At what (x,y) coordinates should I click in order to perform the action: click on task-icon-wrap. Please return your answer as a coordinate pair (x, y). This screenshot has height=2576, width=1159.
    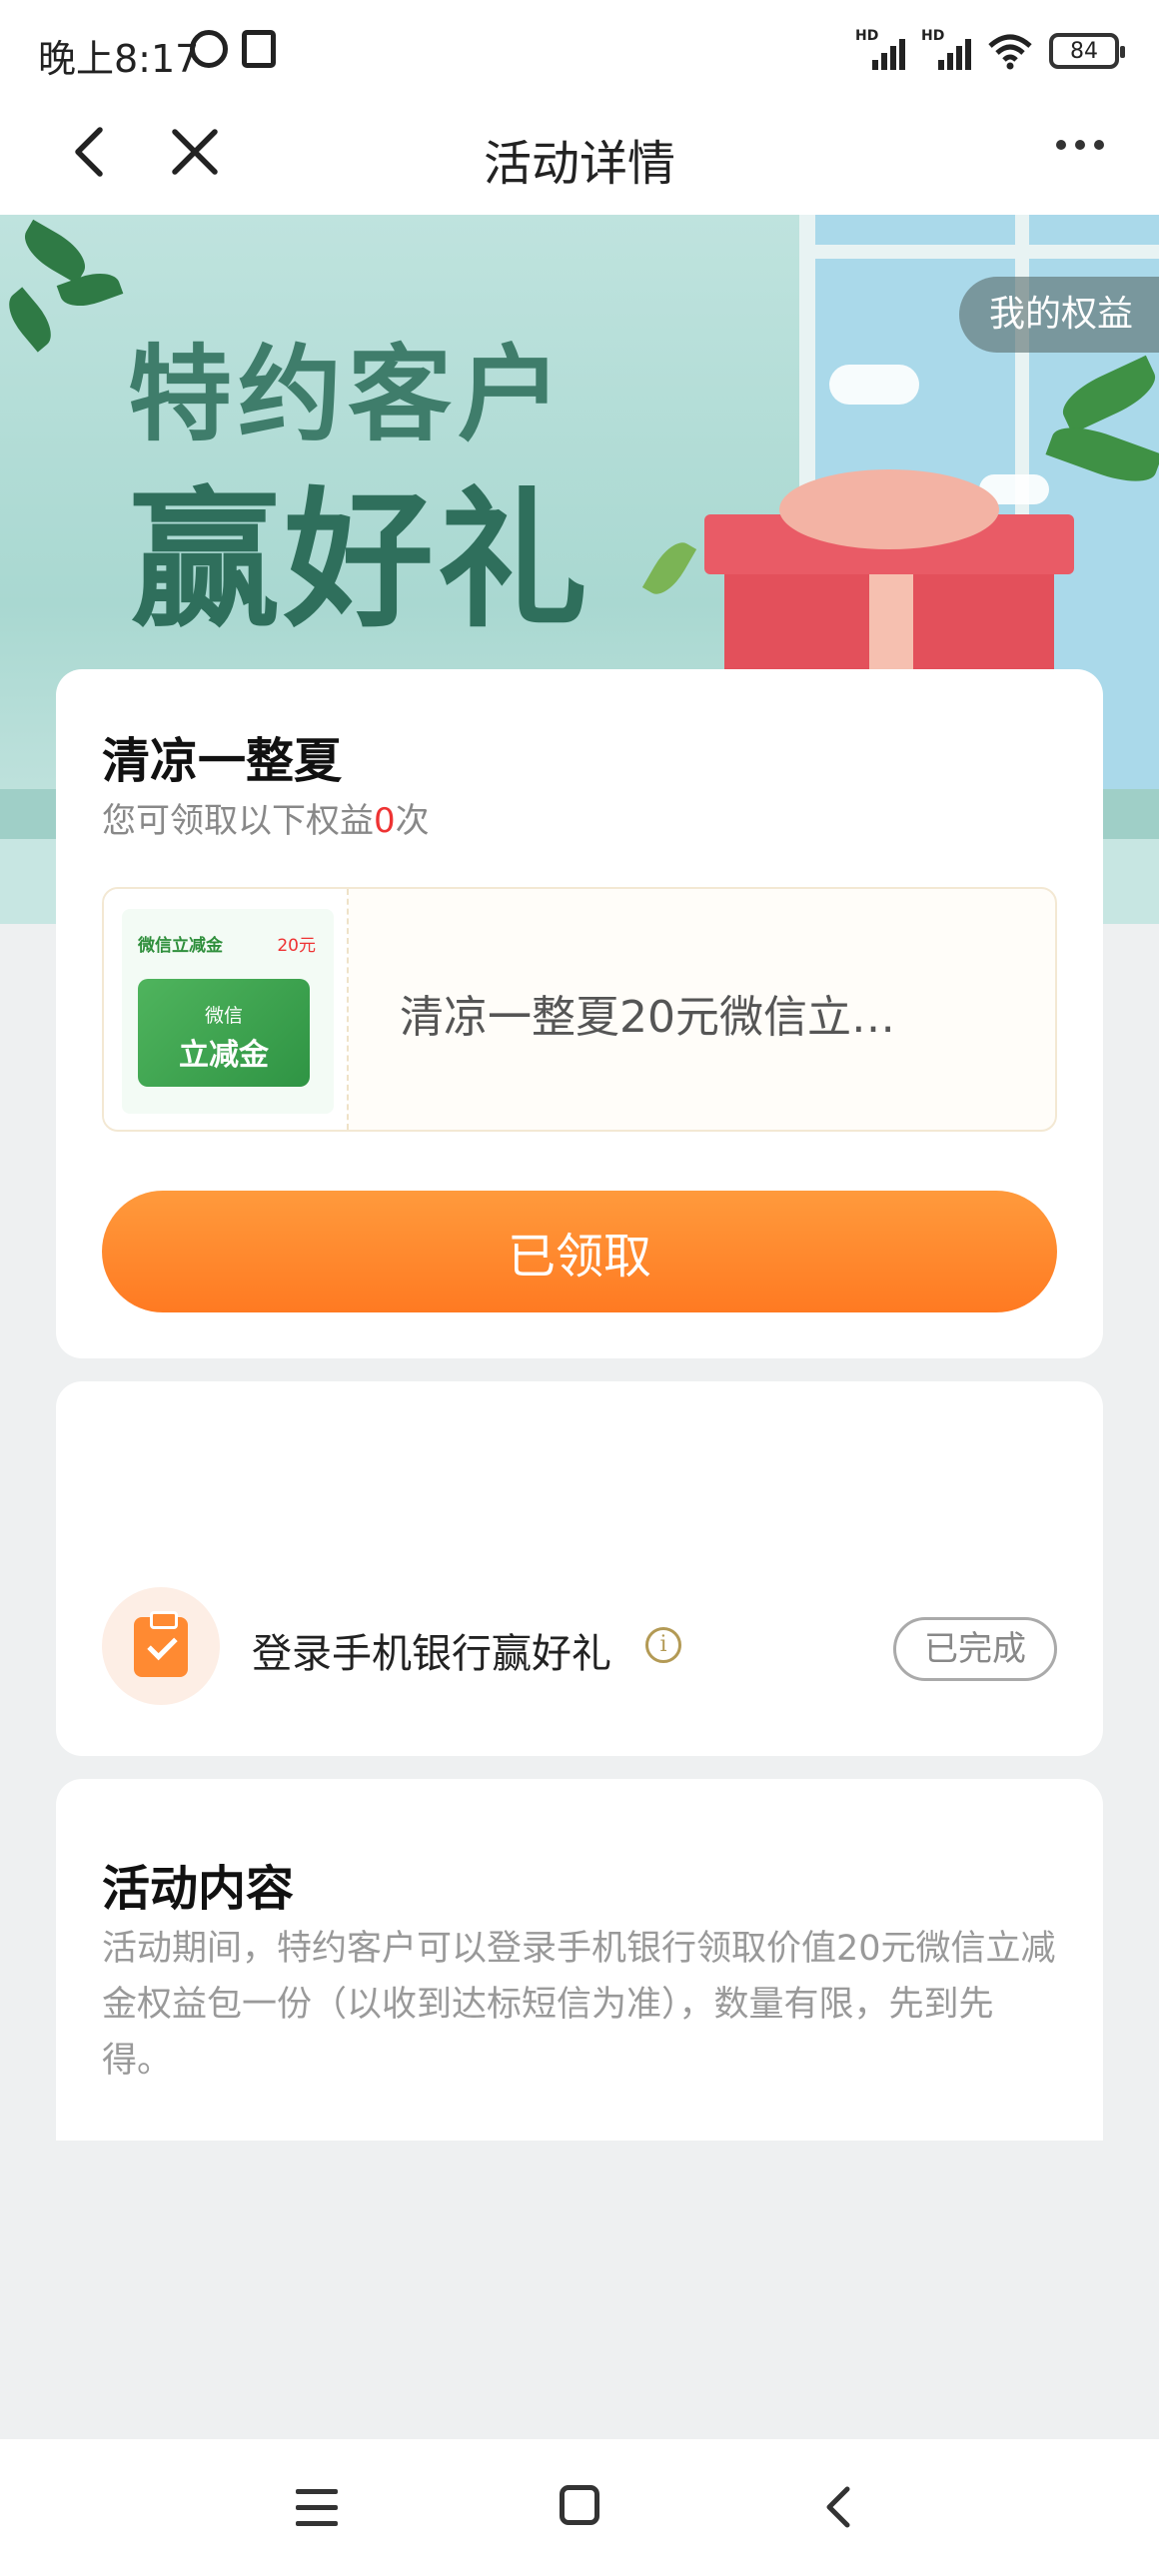
    Looking at the image, I should click on (161, 1646).